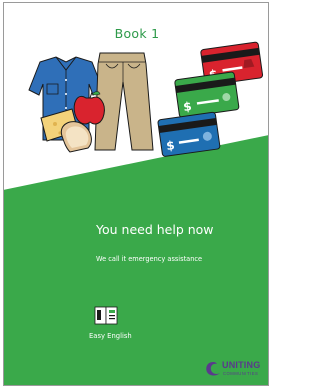 The image size is (320, 390). I want to click on green-card-icon: $, so click(207, 94).